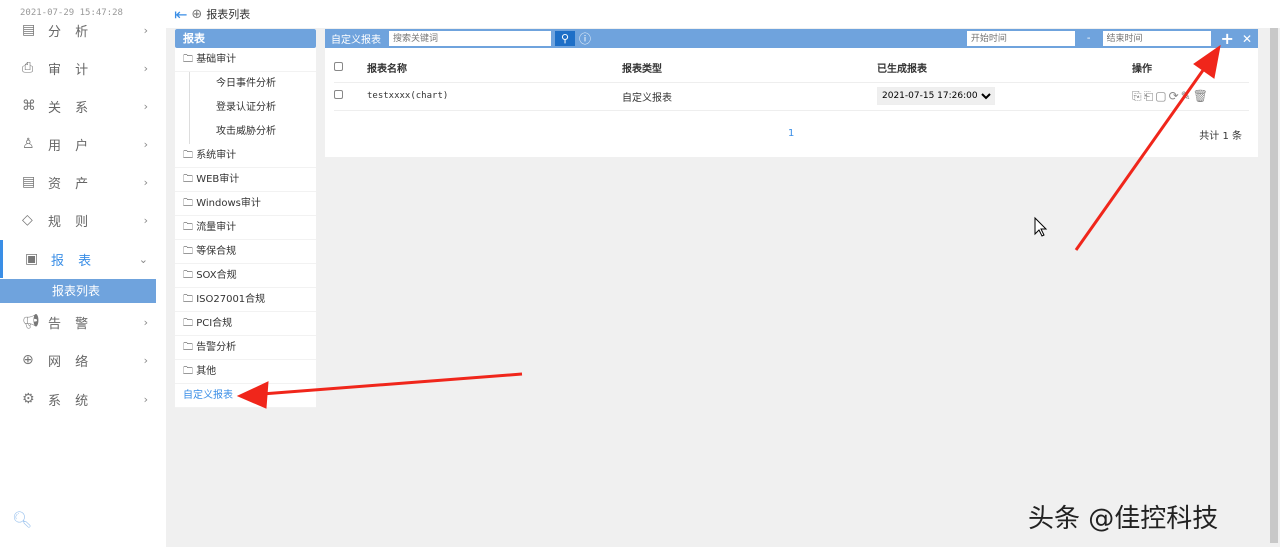  What do you see at coordinates (29, 182) in the screenshot?
I see `asset-icon: ▤` at bounding box center [29, 182].